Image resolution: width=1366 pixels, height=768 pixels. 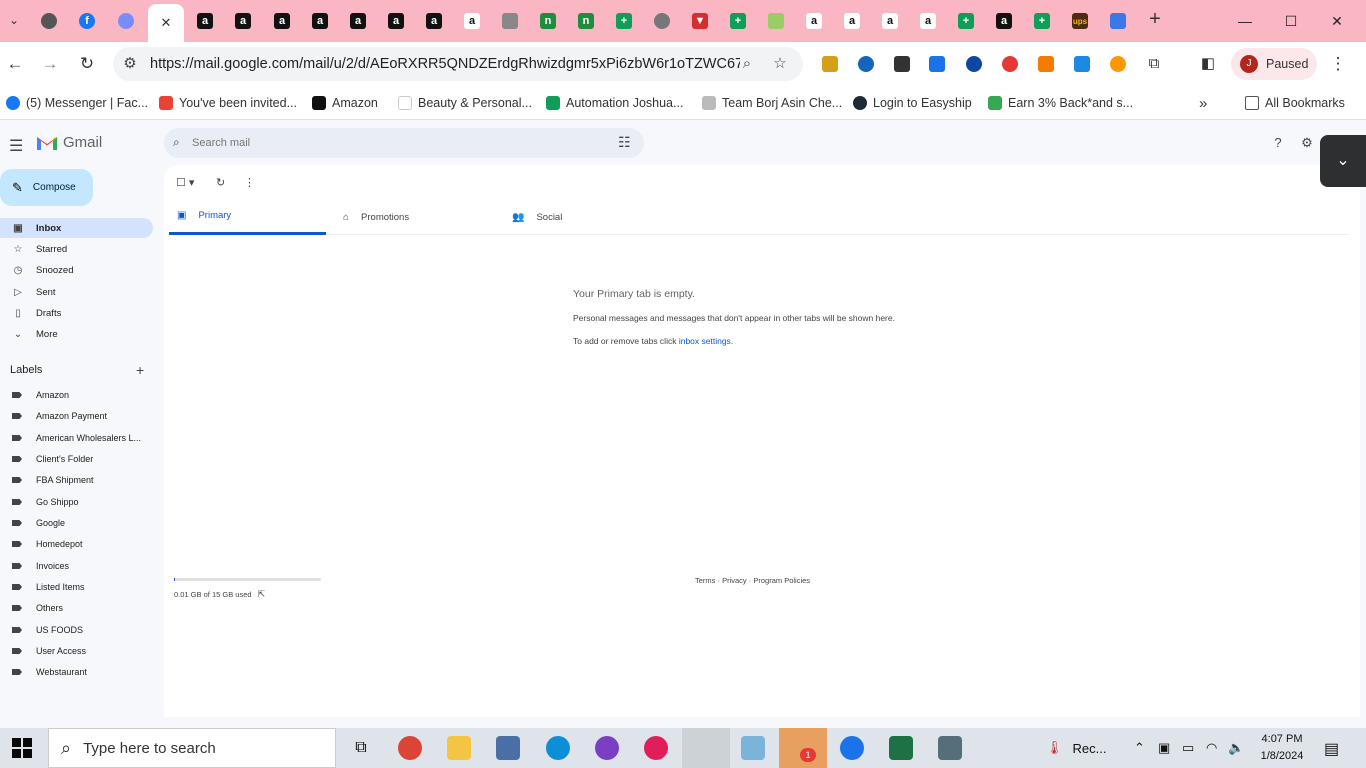 I want to click on chrome-active-taskbar-icon, so click(x=706, y=748).